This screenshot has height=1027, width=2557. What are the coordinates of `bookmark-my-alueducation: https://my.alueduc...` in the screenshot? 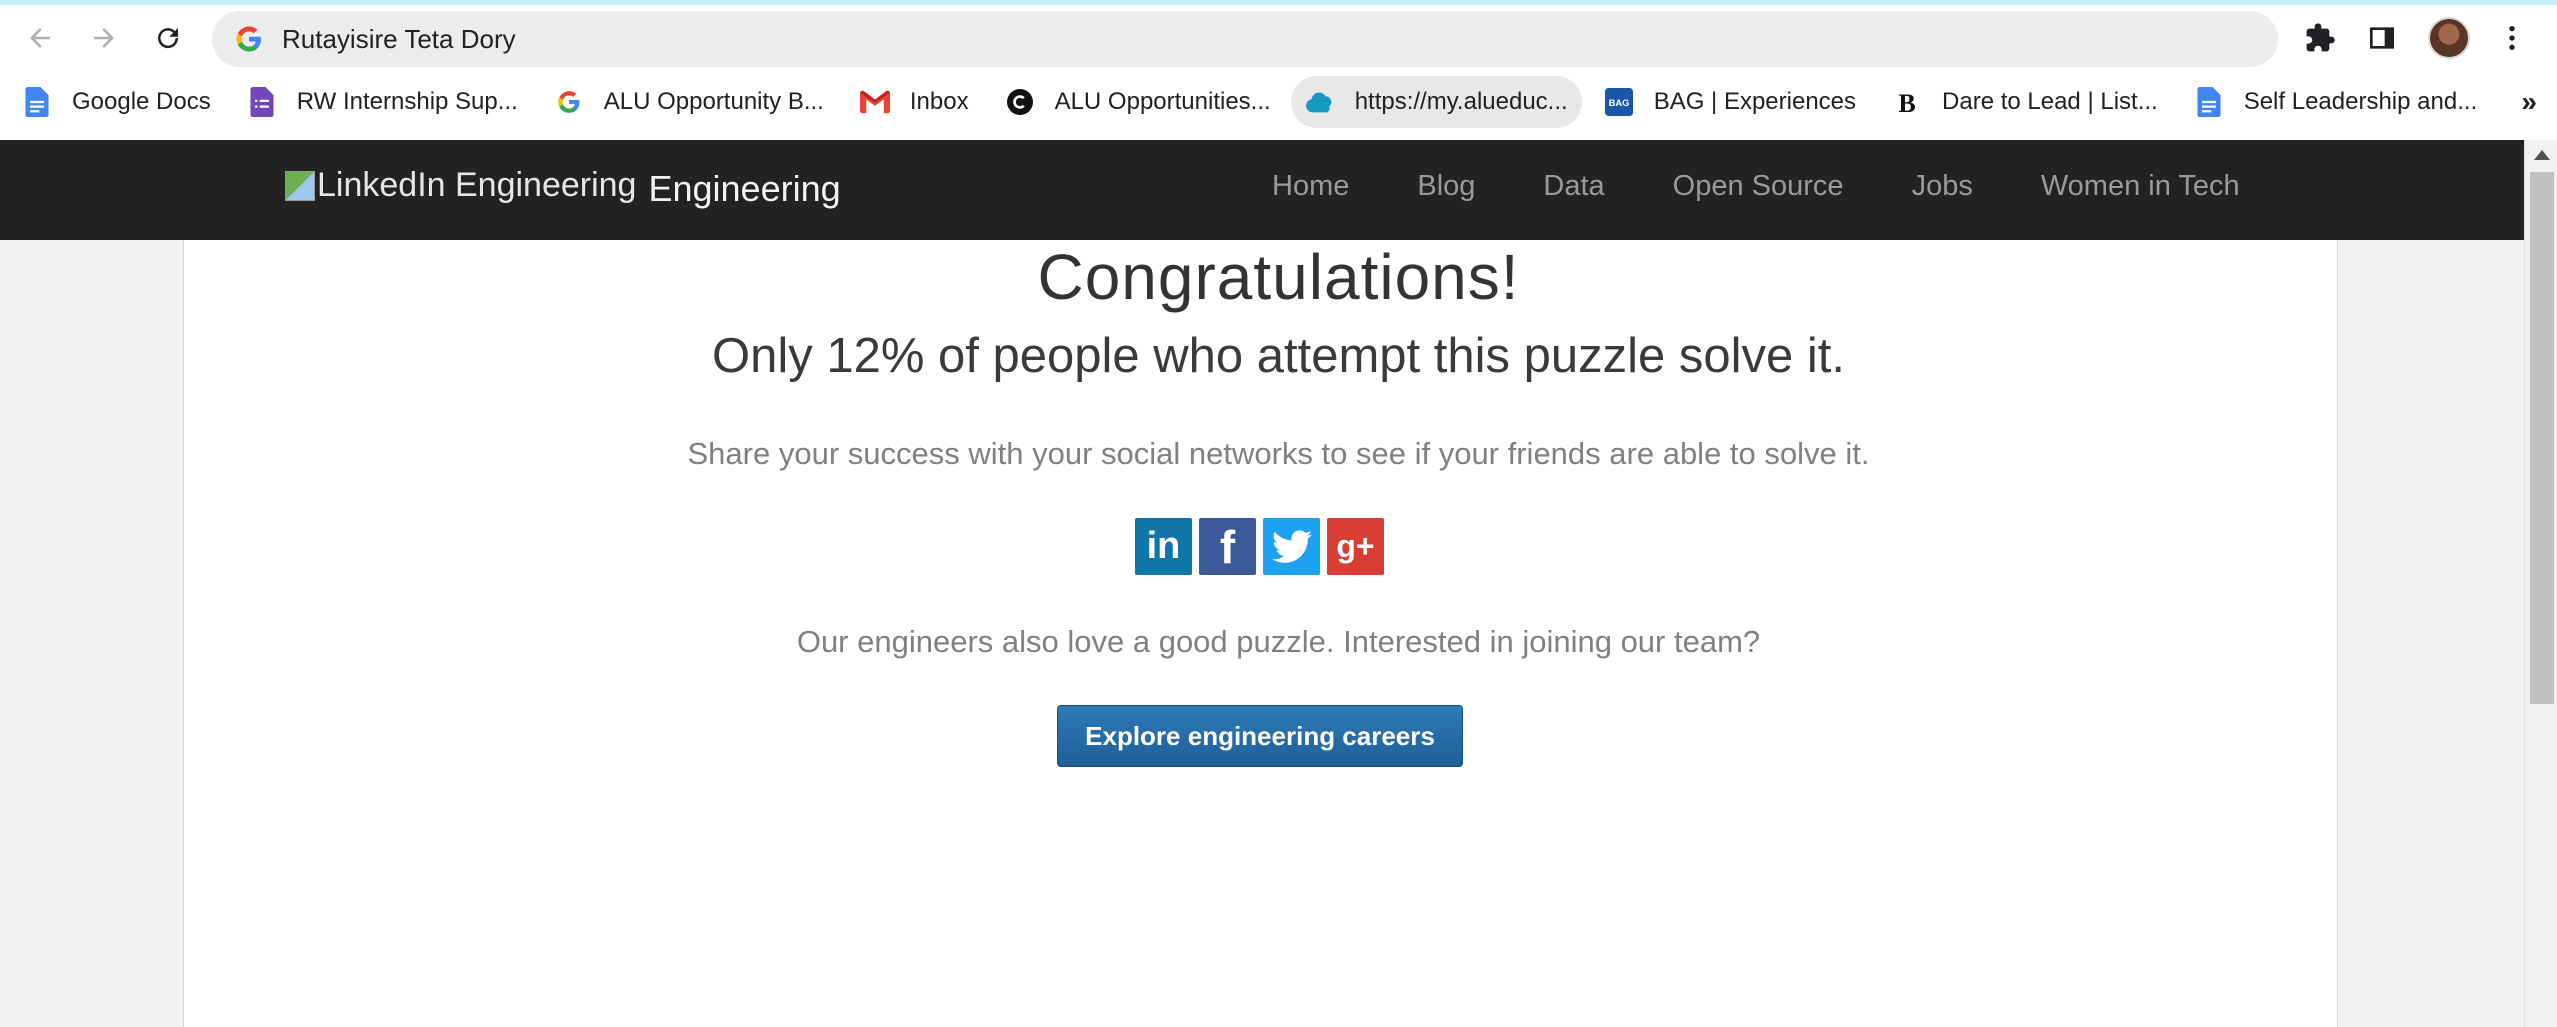 It's located at (1436, 102).